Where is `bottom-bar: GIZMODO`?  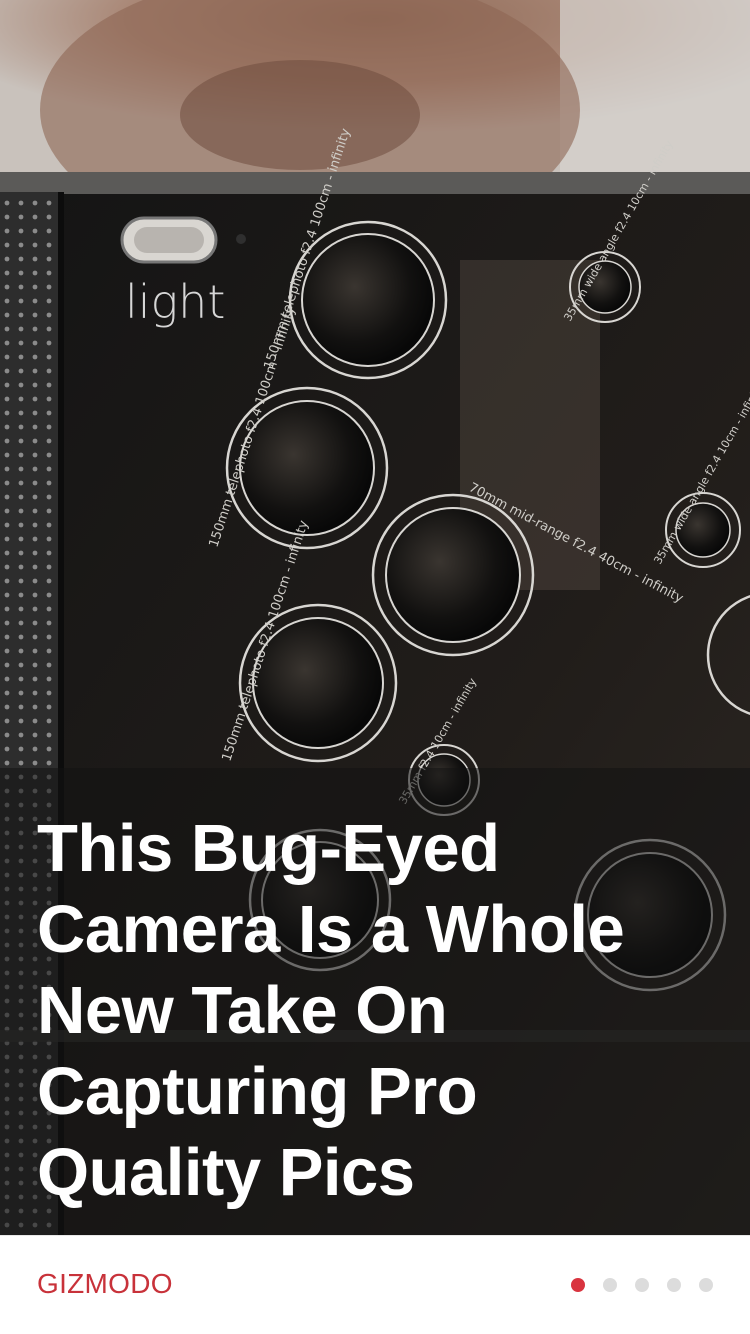
bottom-bar: GIZMODO is located at coordinates (375, 1284).